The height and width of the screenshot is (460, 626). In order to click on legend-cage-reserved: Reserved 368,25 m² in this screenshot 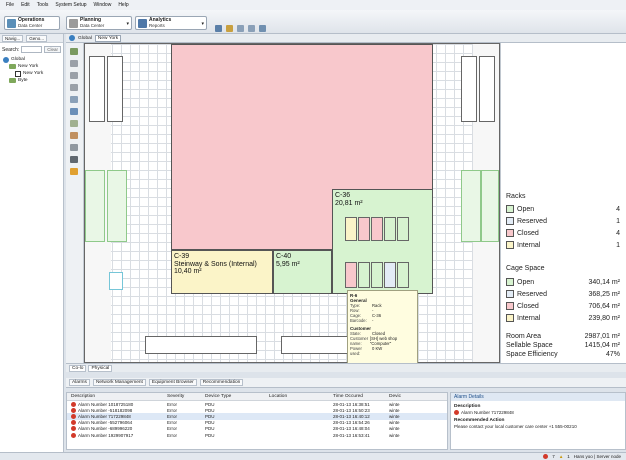, I will do `click(563, 294)`.